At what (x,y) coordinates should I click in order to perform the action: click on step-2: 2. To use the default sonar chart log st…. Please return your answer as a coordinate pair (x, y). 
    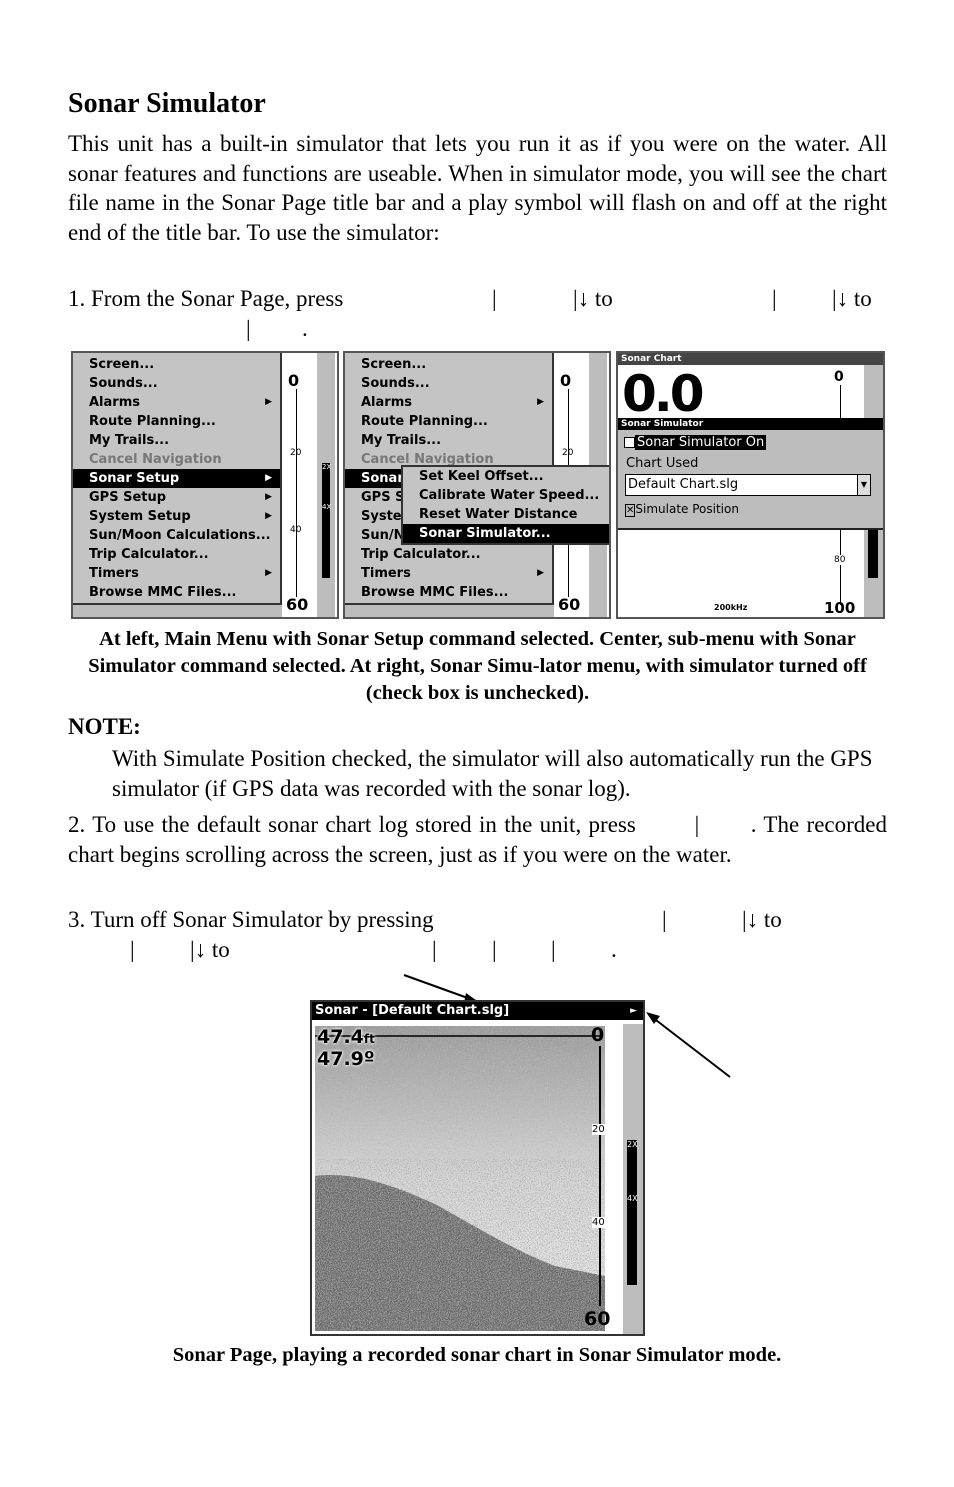
    Looking at the image, I should click on (480, 839).